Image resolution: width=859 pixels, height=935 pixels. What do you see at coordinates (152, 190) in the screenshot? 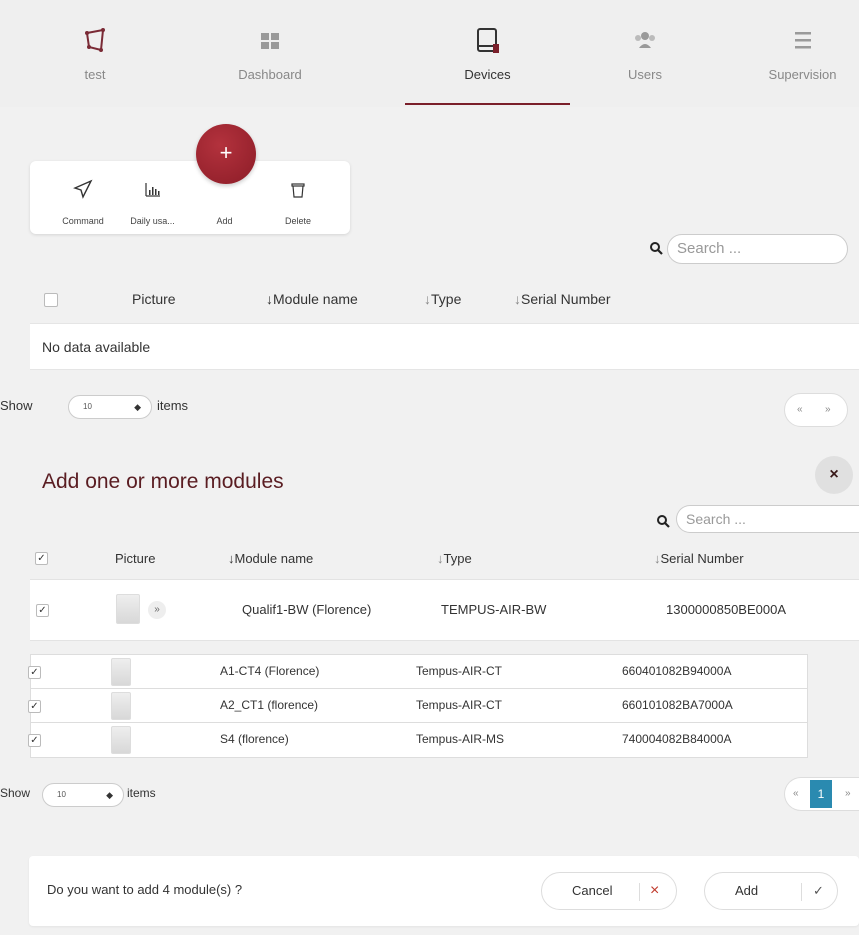
I see `bar-chart-icon` at bounding box center [152, 190].